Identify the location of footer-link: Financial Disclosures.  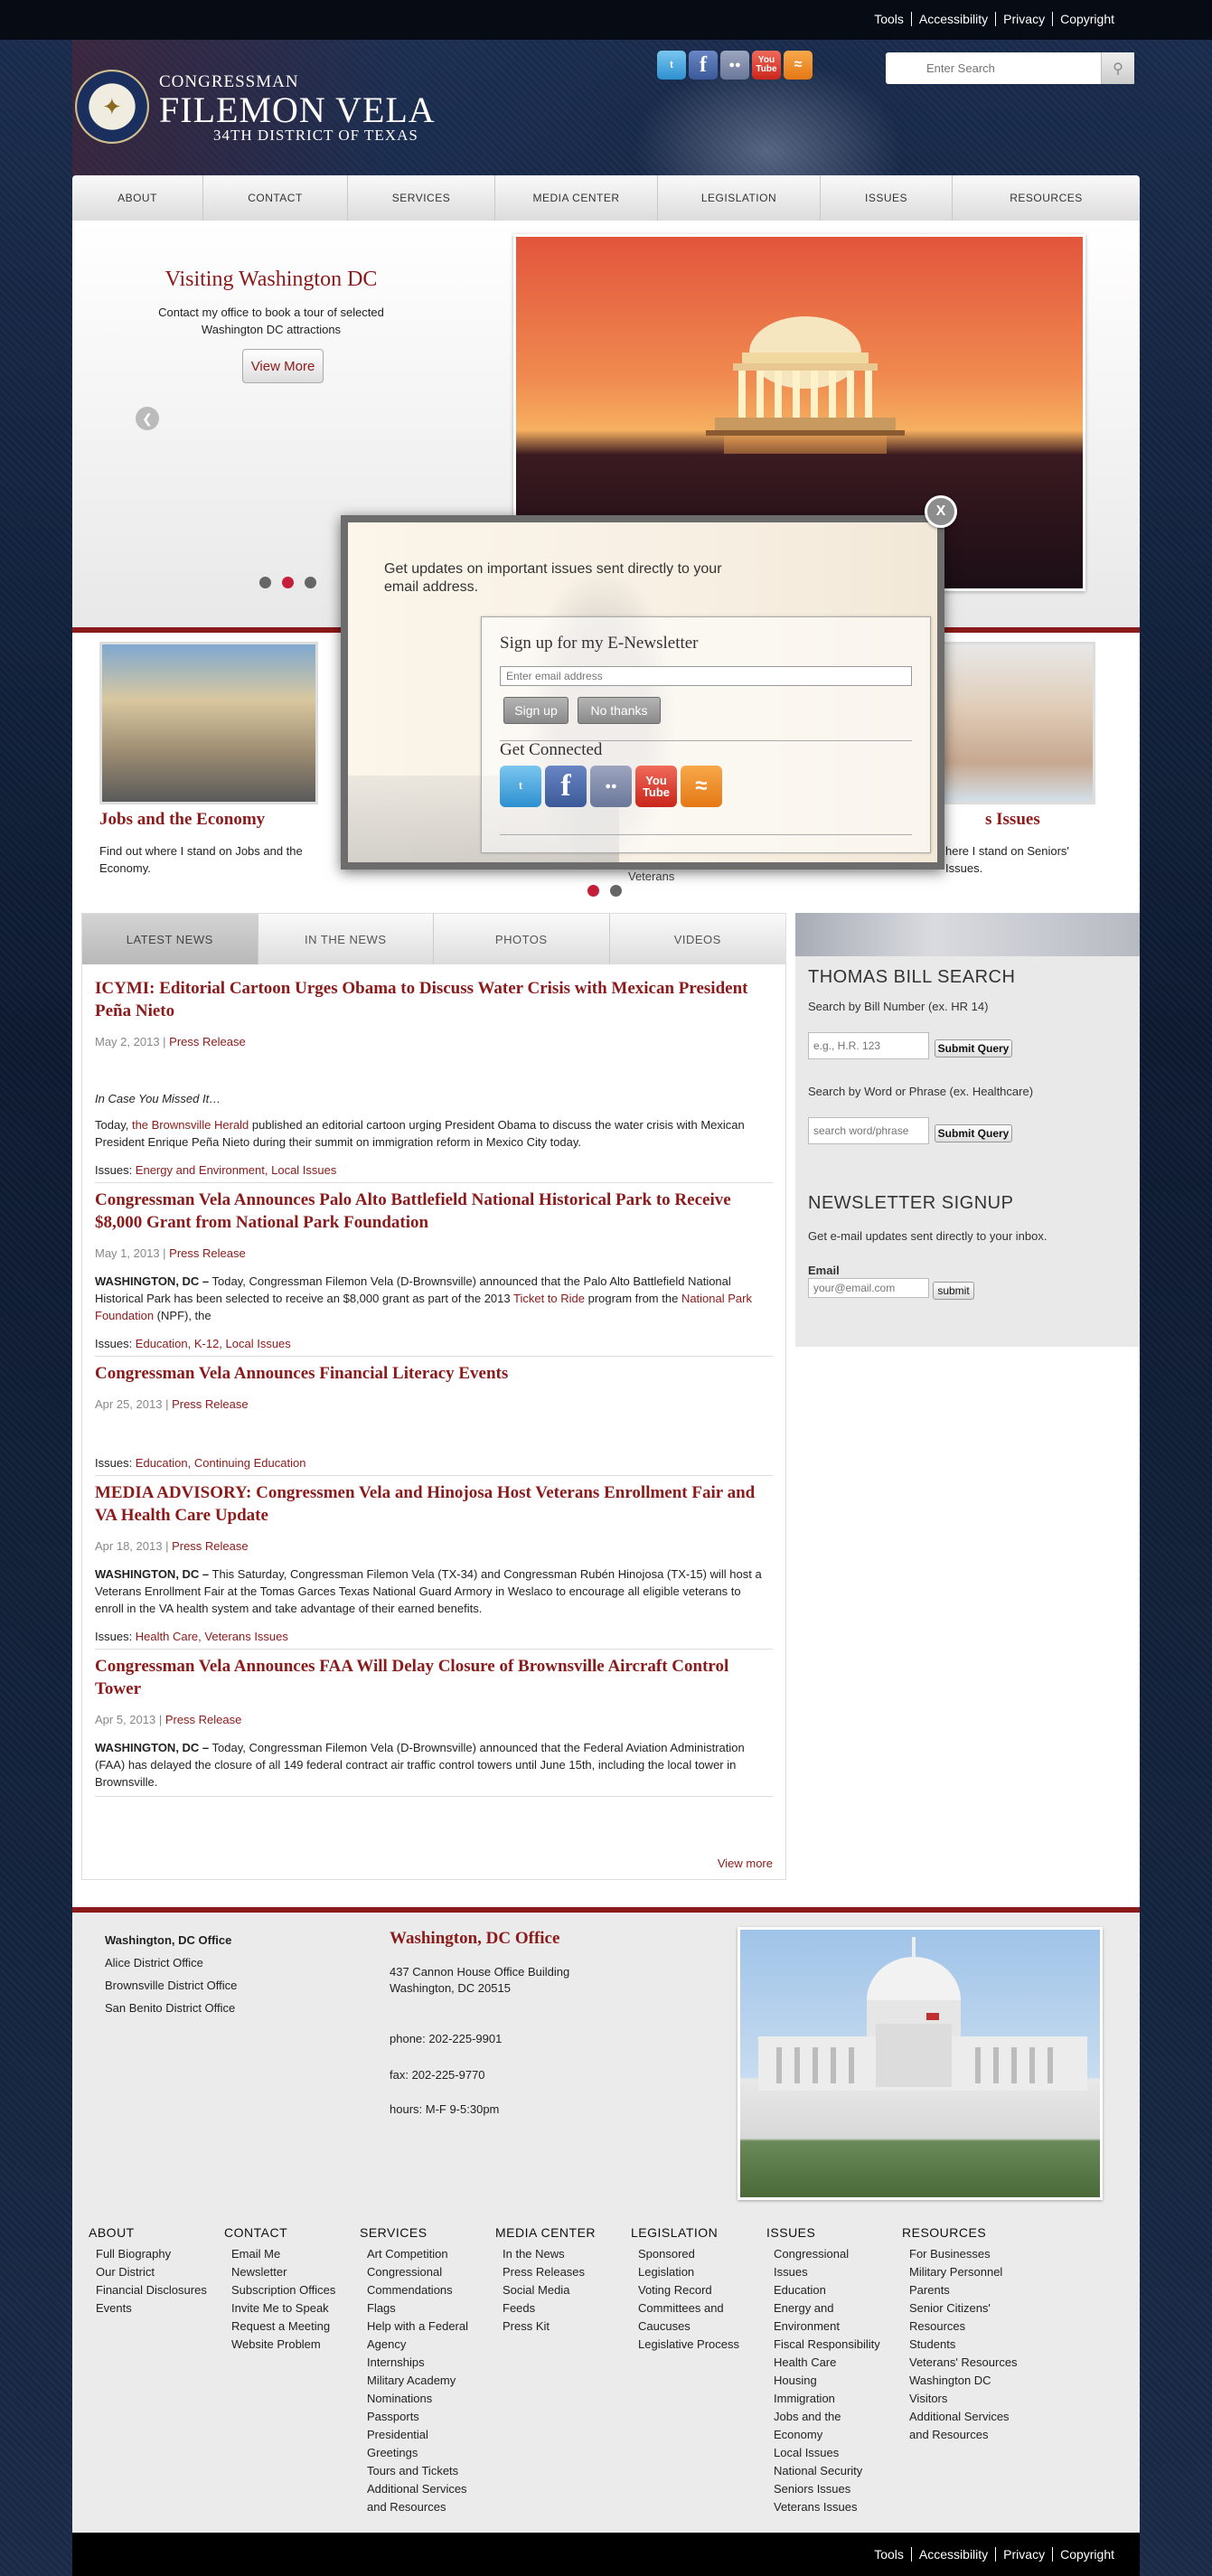
(155, 2290).